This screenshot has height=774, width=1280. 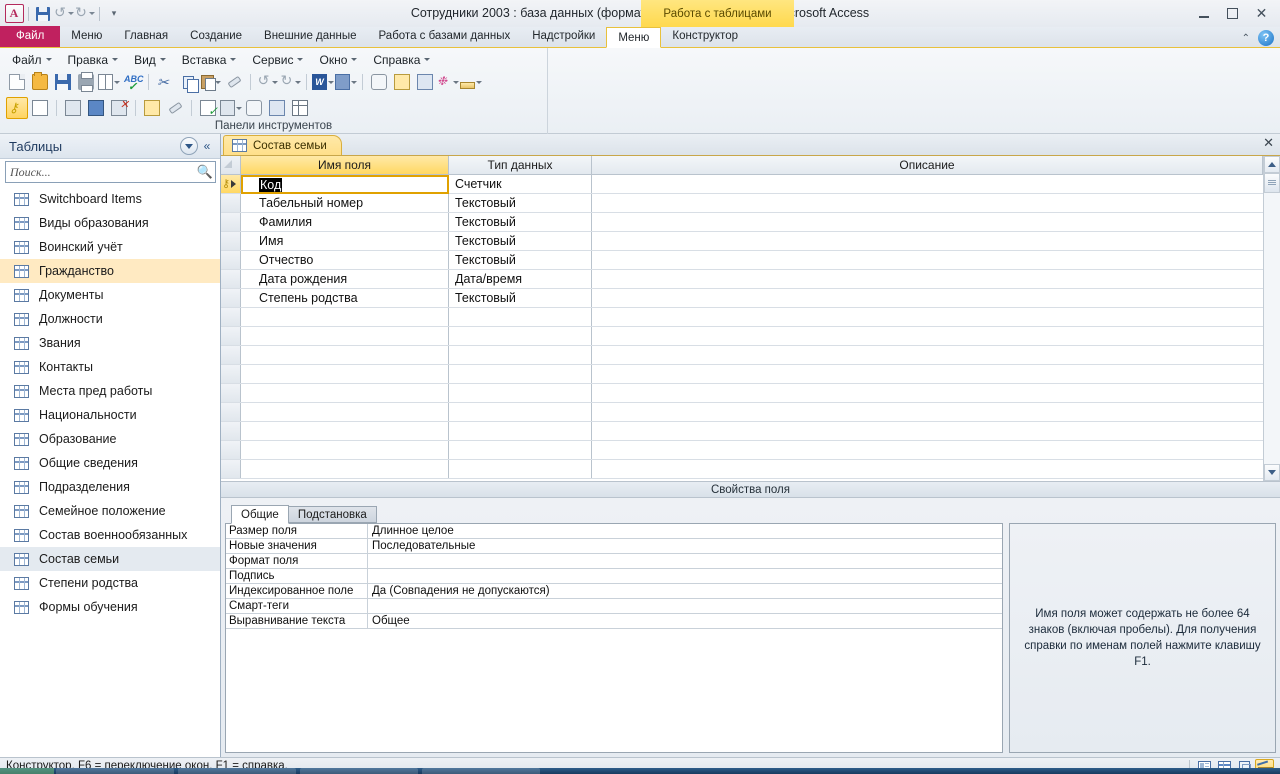 I want to click on property-row: Формат поля, so click(x=614, y=561).